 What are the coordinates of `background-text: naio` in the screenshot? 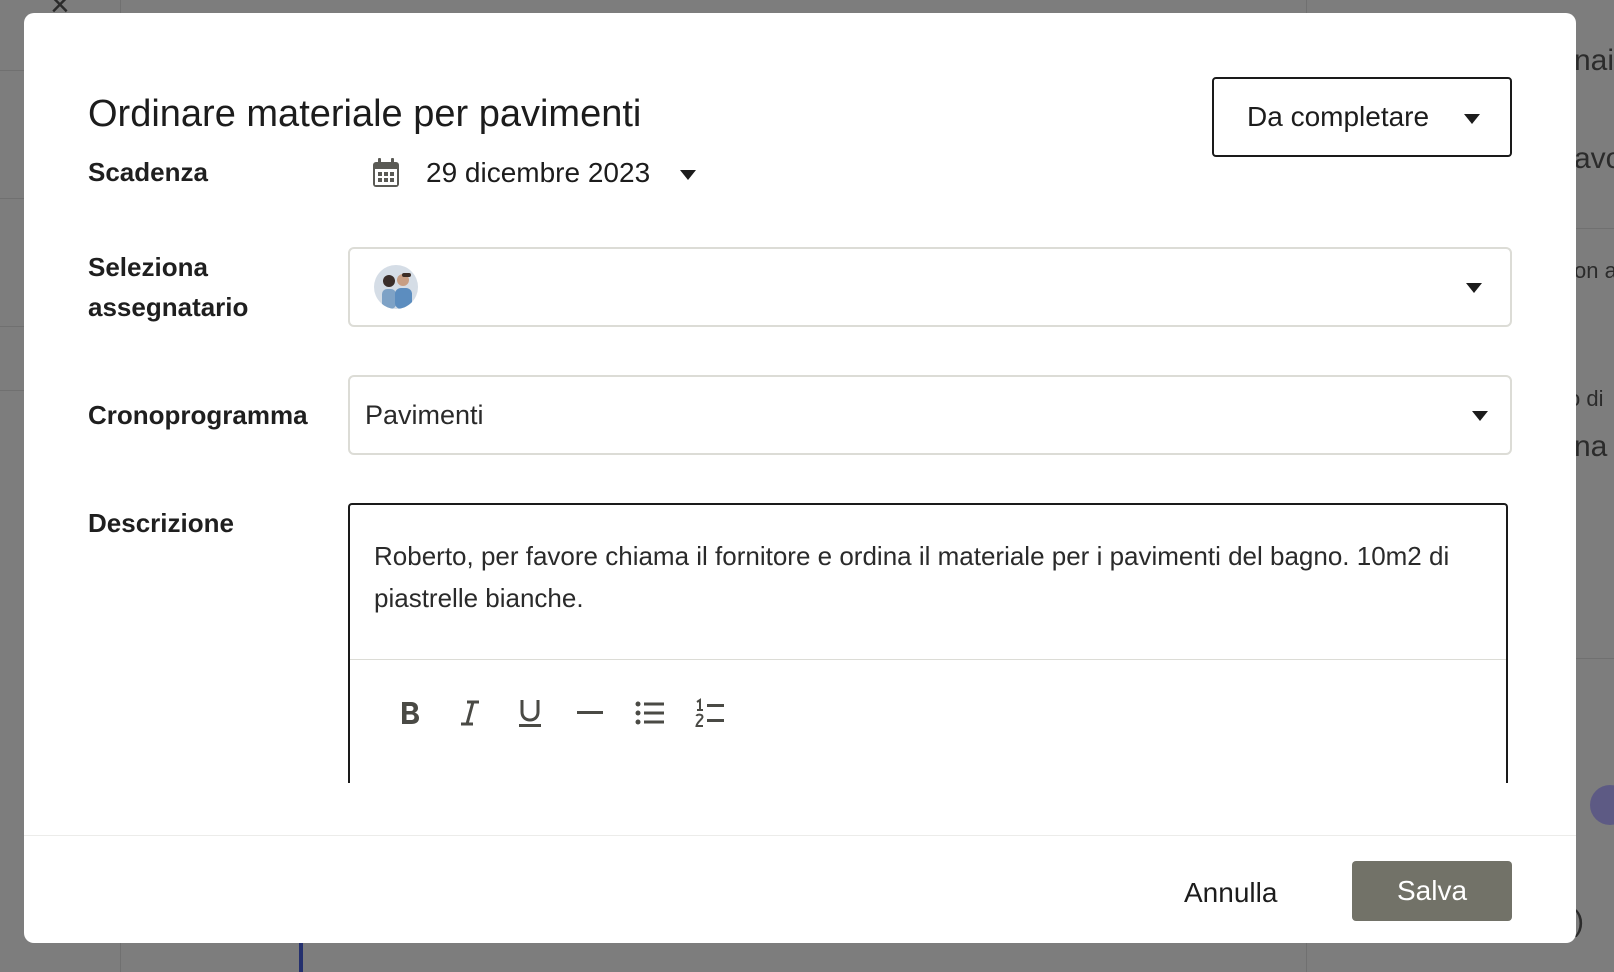 It's located at (1594, 60).